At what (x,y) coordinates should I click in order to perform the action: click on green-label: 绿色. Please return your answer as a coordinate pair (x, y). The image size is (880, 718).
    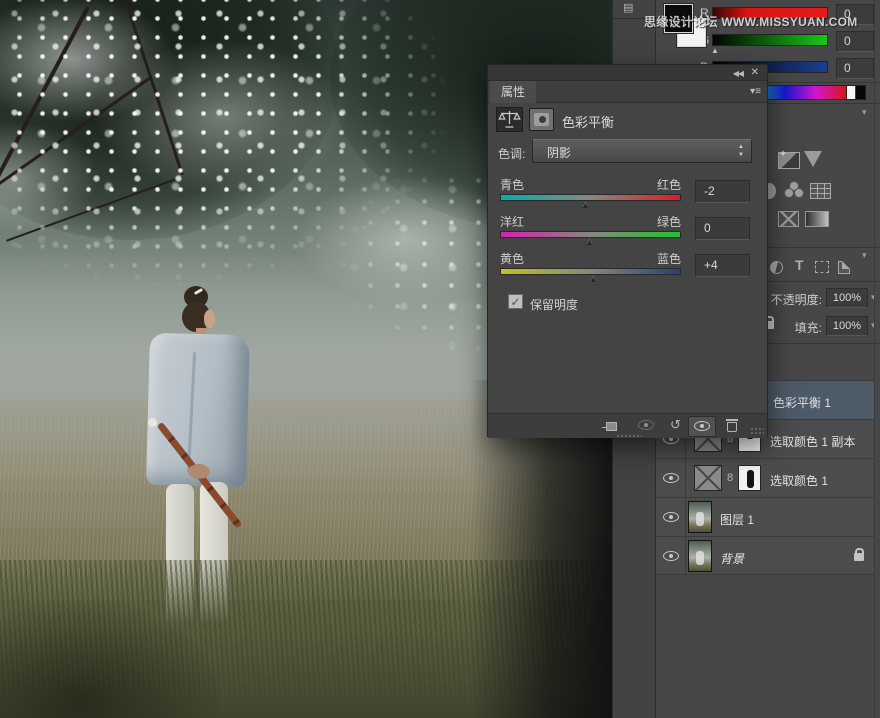
    Looking at the image, I should click on (668, 222).